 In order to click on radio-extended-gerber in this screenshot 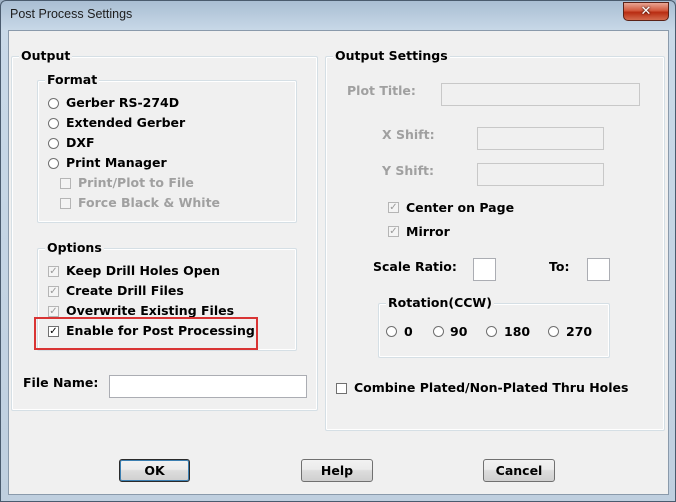, I will do `click(53, 123)`.